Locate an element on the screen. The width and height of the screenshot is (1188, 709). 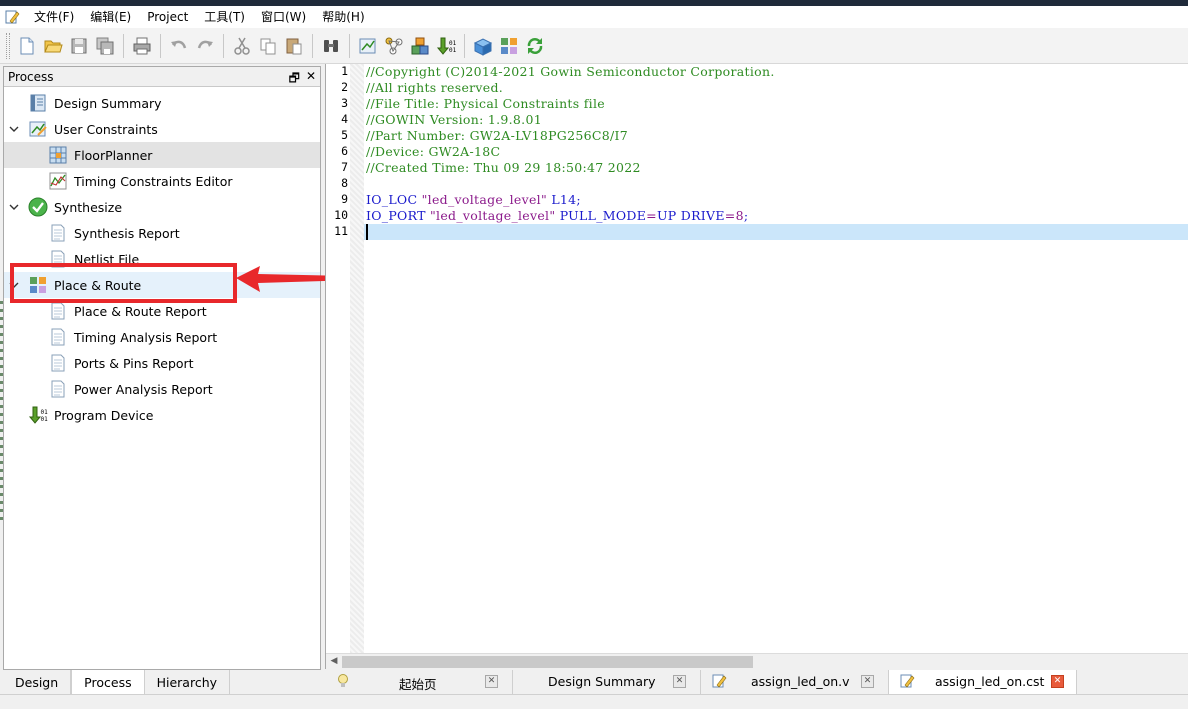
edit-file-icon is located at coordinates (907, 681).